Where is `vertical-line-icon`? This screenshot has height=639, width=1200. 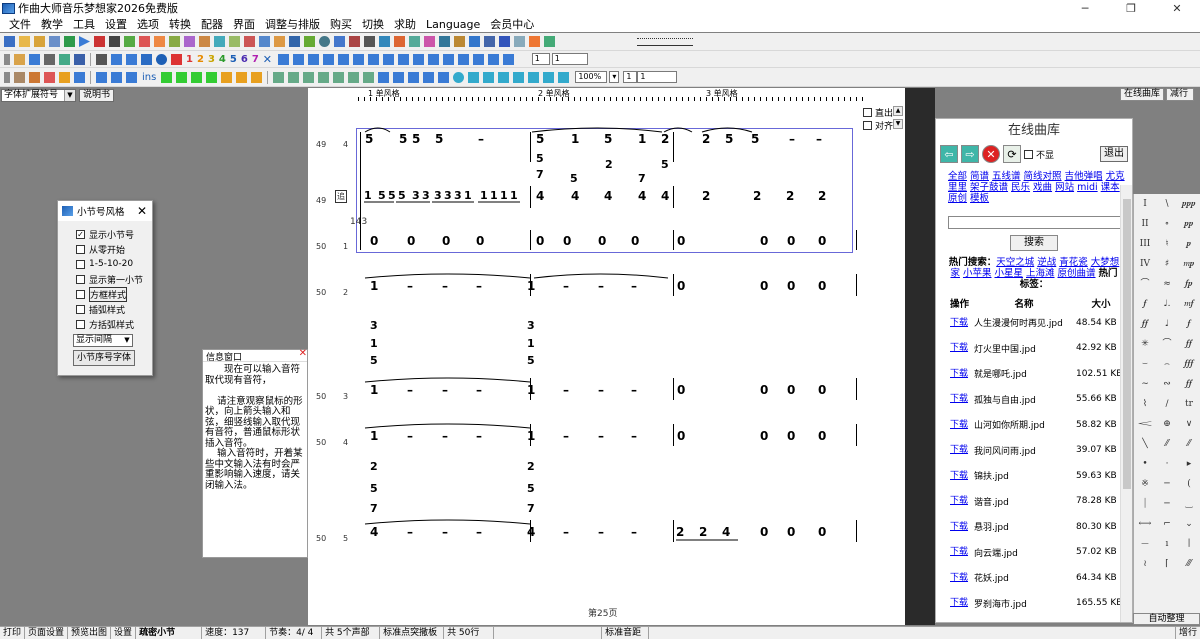 vertical-line-icon is located at coordinates (328, 59).